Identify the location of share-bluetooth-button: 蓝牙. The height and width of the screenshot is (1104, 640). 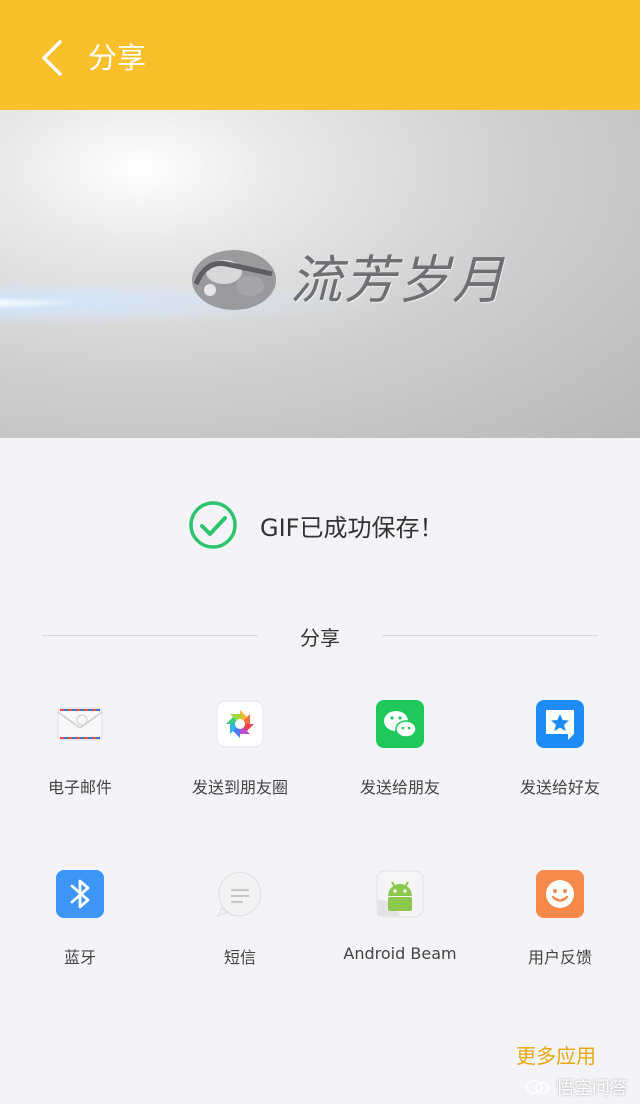
(80, 925).